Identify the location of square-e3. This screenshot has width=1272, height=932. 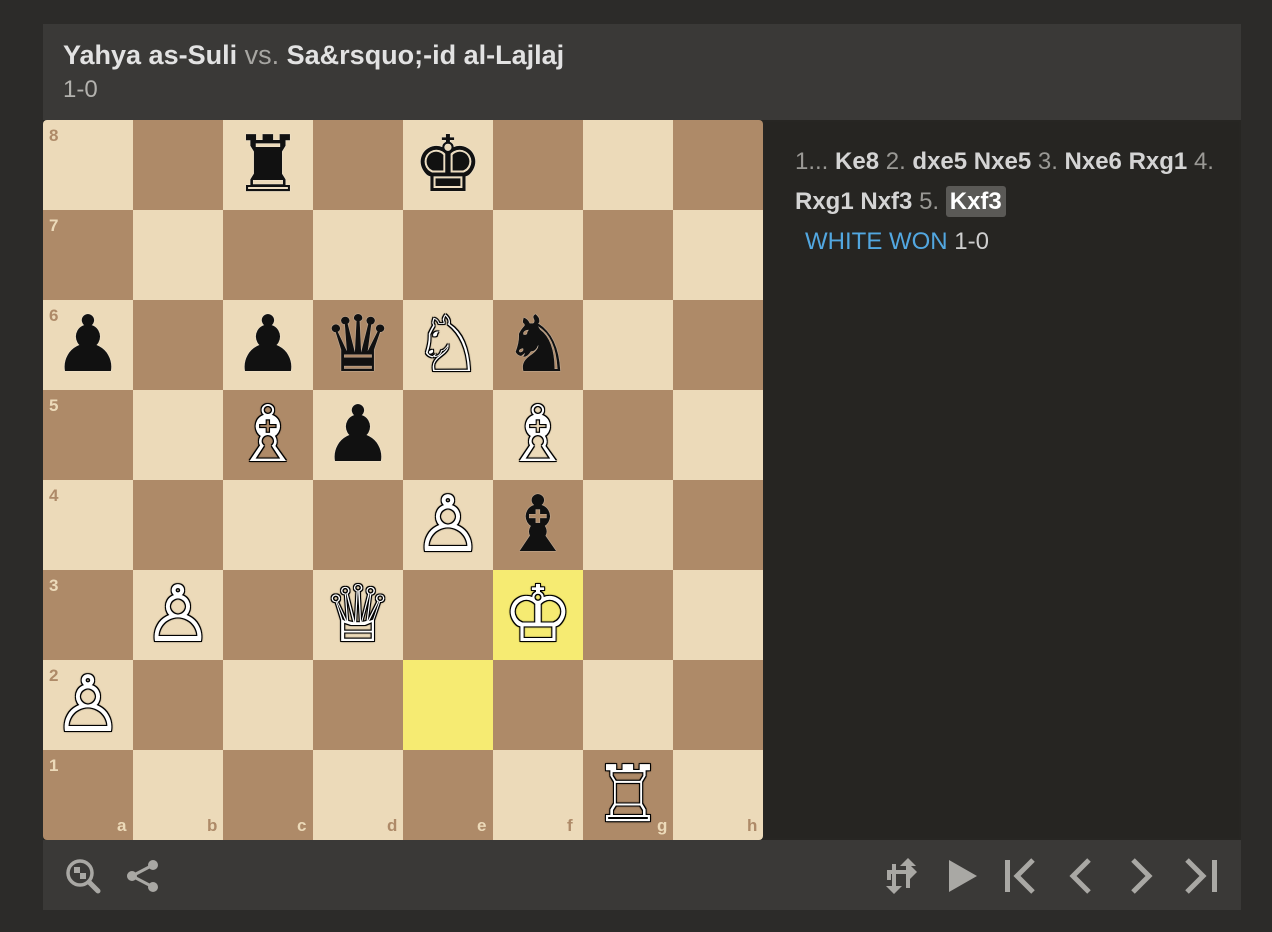
(448, 615).